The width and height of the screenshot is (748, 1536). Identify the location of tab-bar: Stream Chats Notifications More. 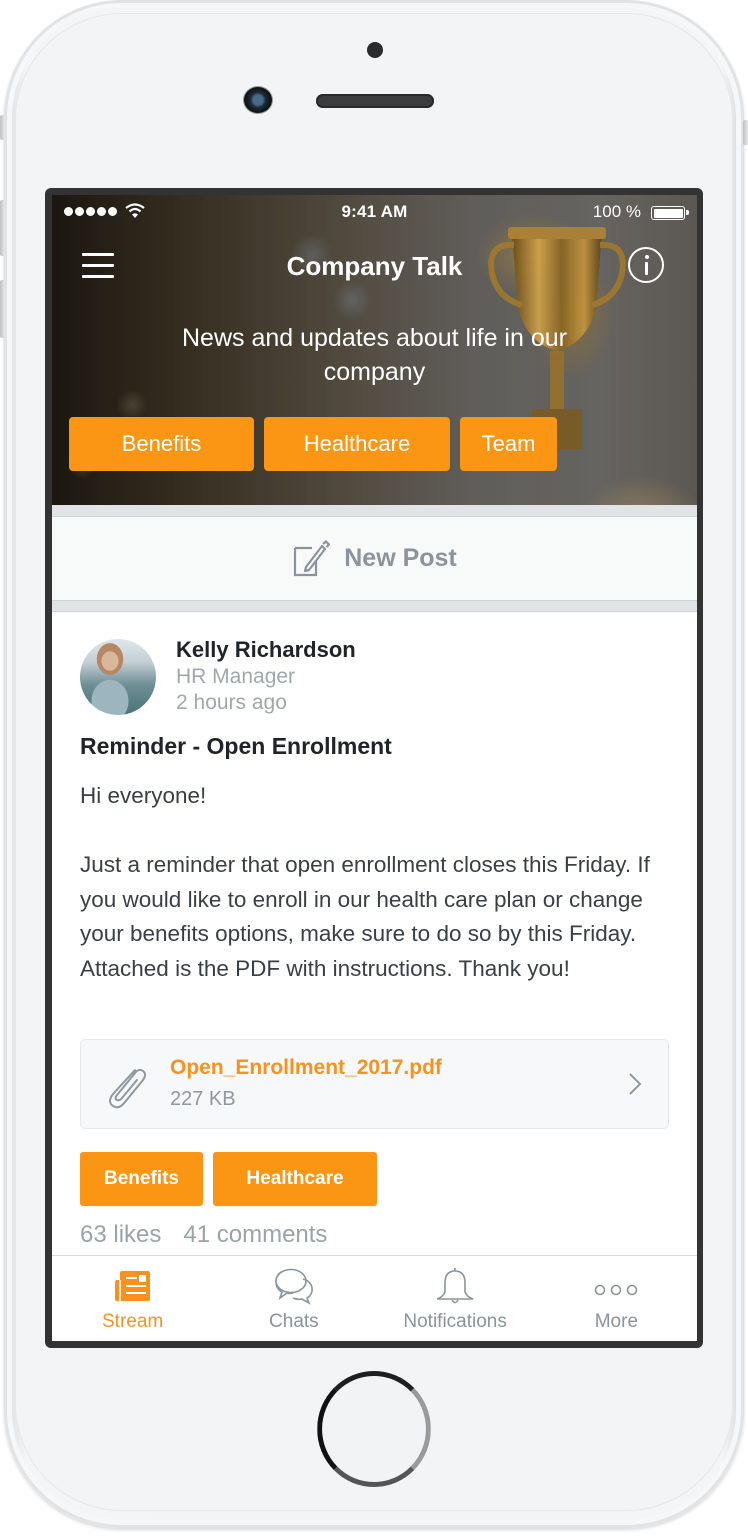
(374, 1298).